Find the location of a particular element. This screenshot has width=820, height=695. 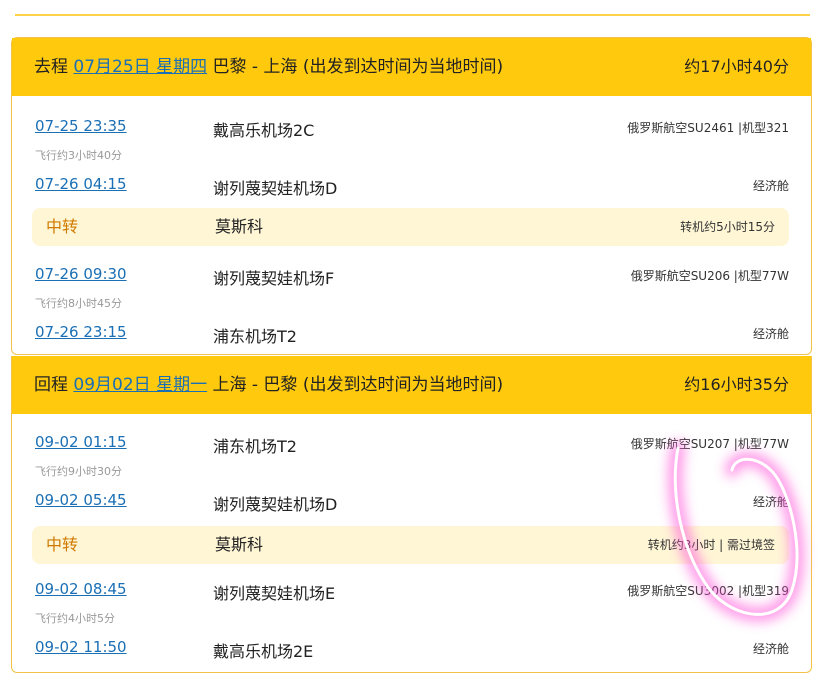

arrival-time-link: 09-02 05:45 is located at coordinates (81, 500).